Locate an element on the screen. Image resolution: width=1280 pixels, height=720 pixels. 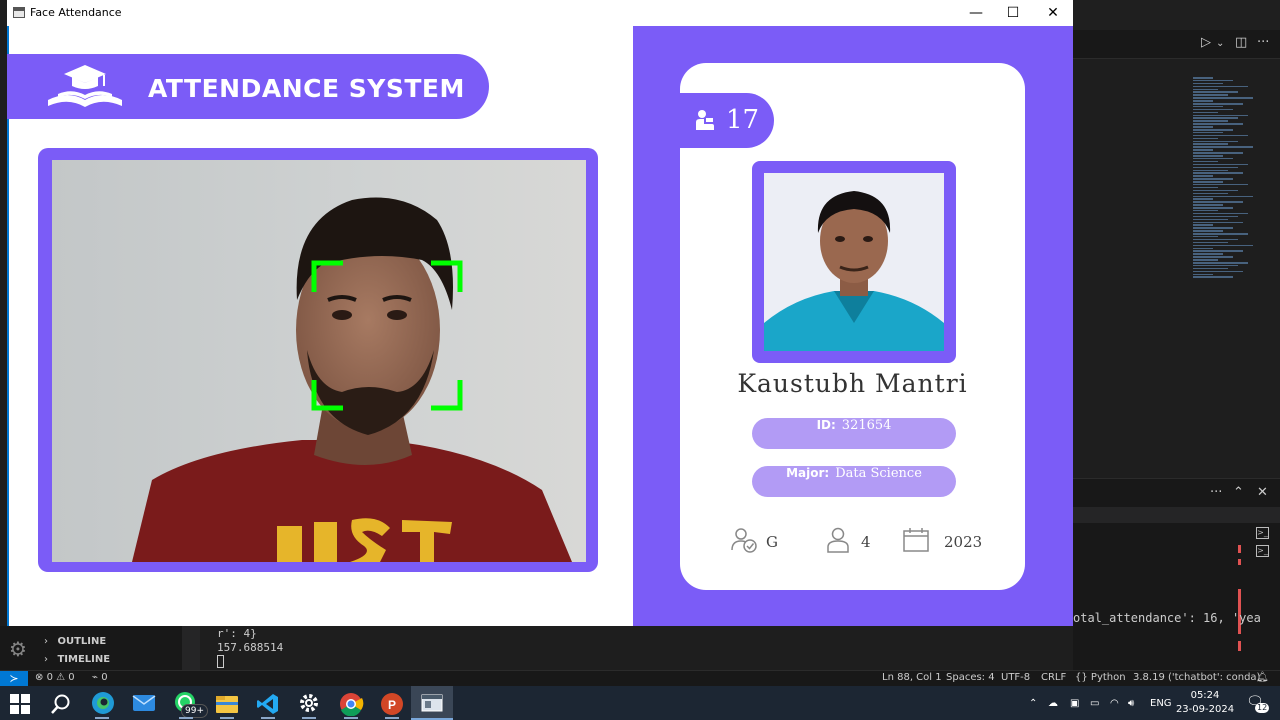
wifi-icon: ◠ is located at coordinates (1114, 703).